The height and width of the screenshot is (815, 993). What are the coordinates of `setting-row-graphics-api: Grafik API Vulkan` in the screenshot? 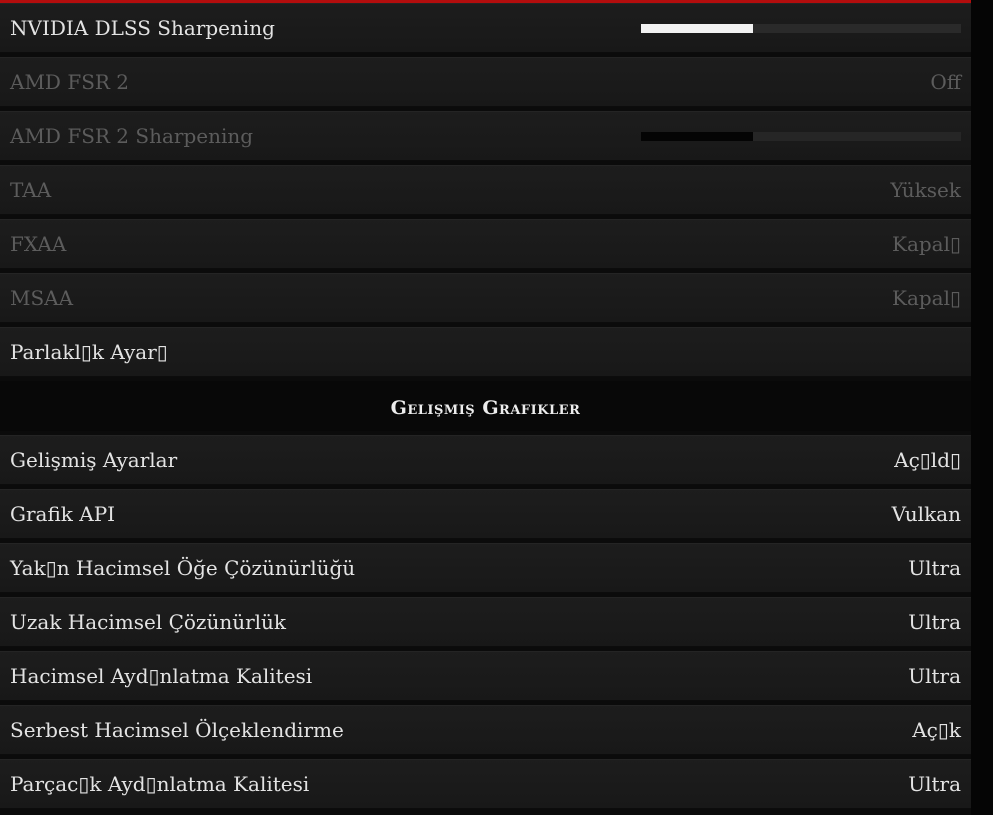 It's located at (485, 514).